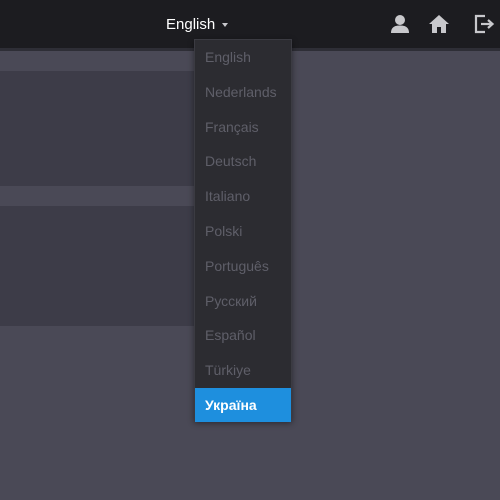  I want to click on language-selector: English, so click(197, 24).